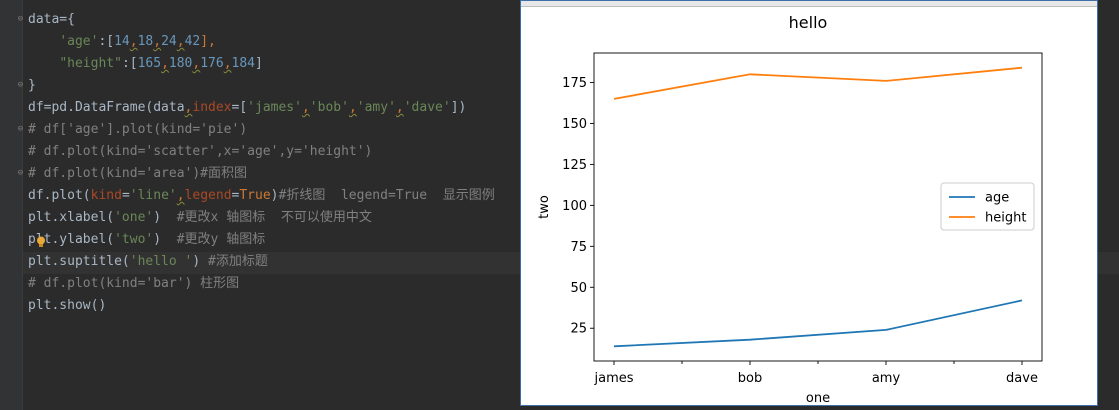 Image resolution: width=1119 pixels, height=410 pixels. Describe the element at coordinates (106, 107) in the screenshot. I see `code-token: df=pd.DataFrame(data` at that location.